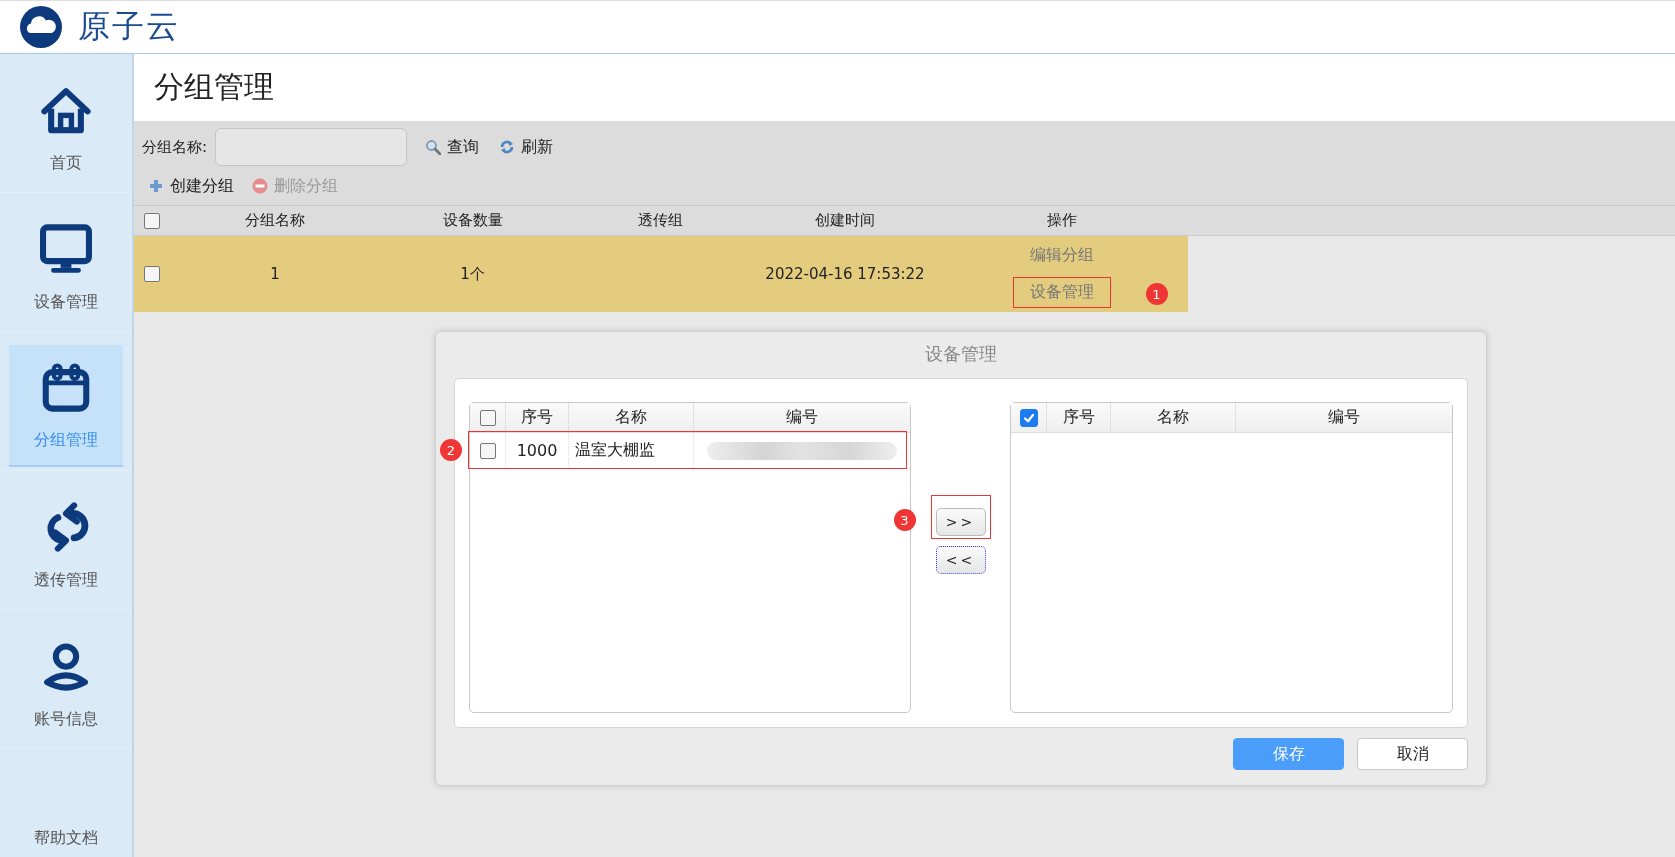  I want to click on search-icon, so click(433, 147).